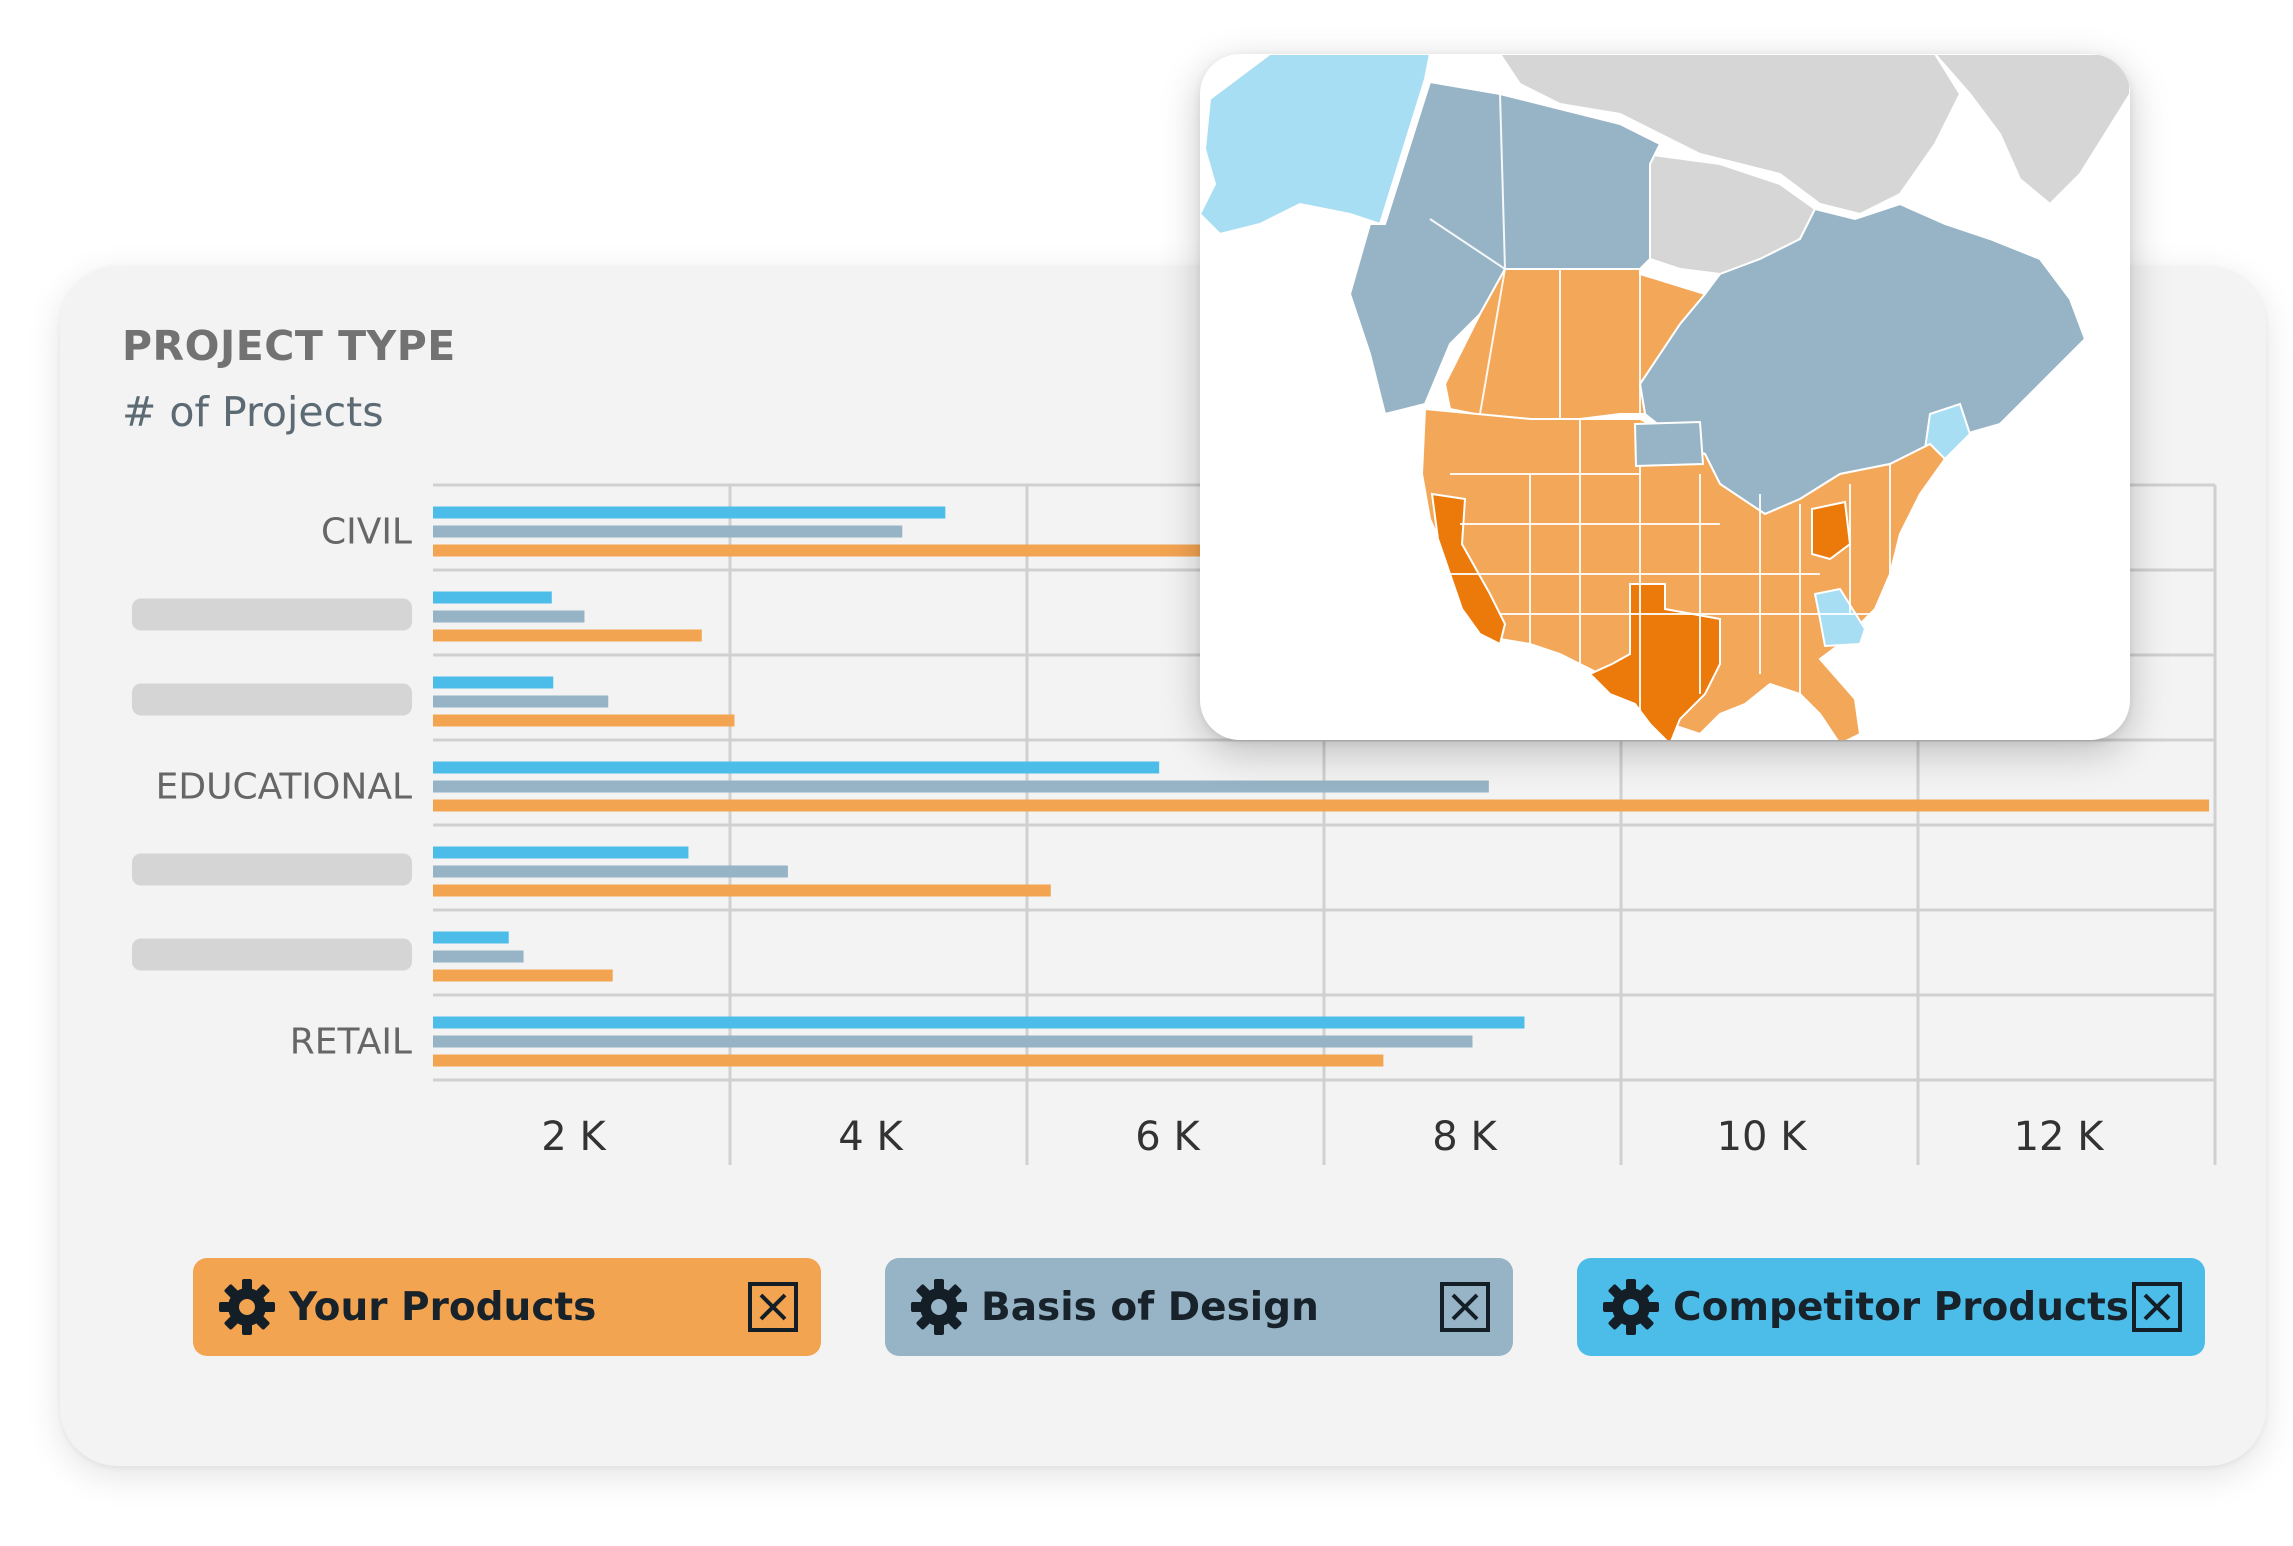  I want to click on category-label: EDUCATIONAL, so click(284, 787).